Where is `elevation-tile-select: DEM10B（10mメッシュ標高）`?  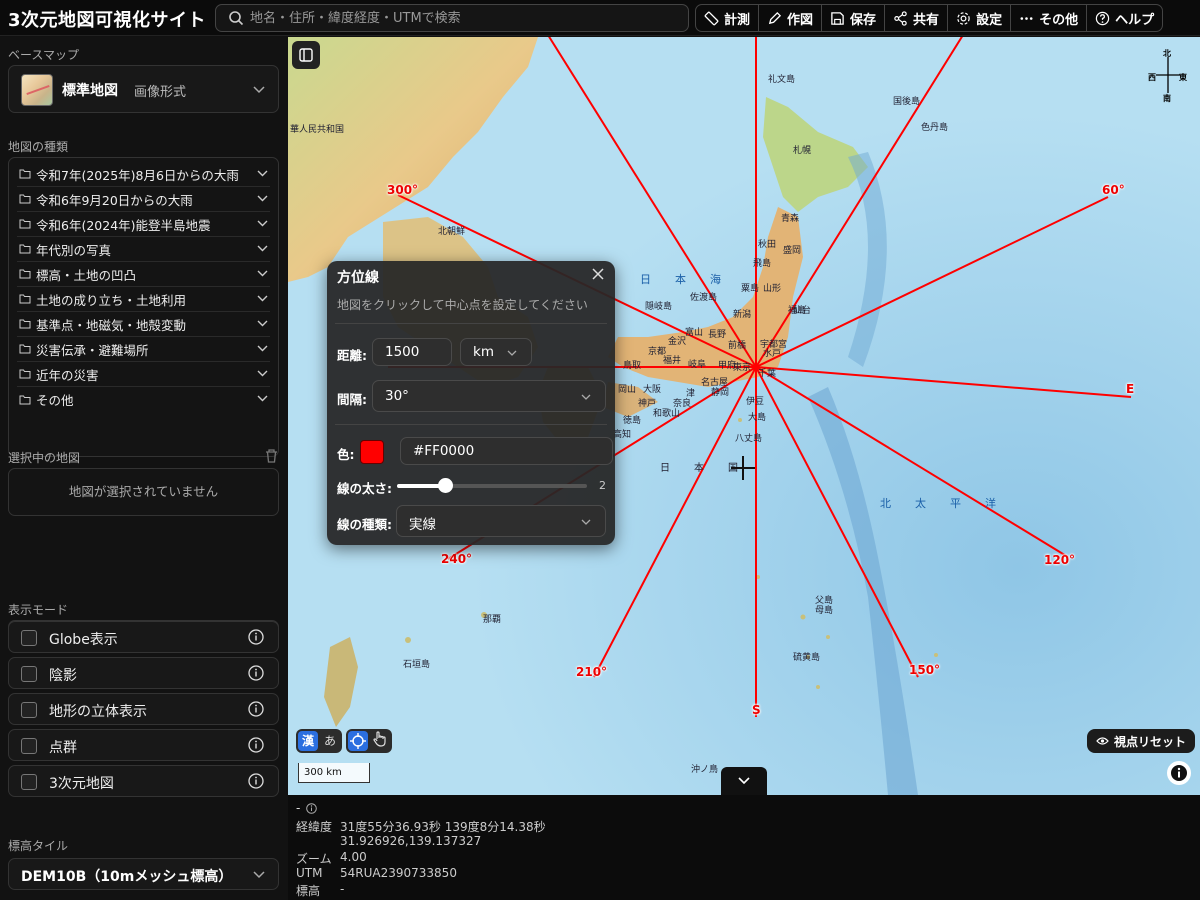 elevation-tile-select: DEM10B（10mメッシュ標高） is located at coordinates (143, 874).